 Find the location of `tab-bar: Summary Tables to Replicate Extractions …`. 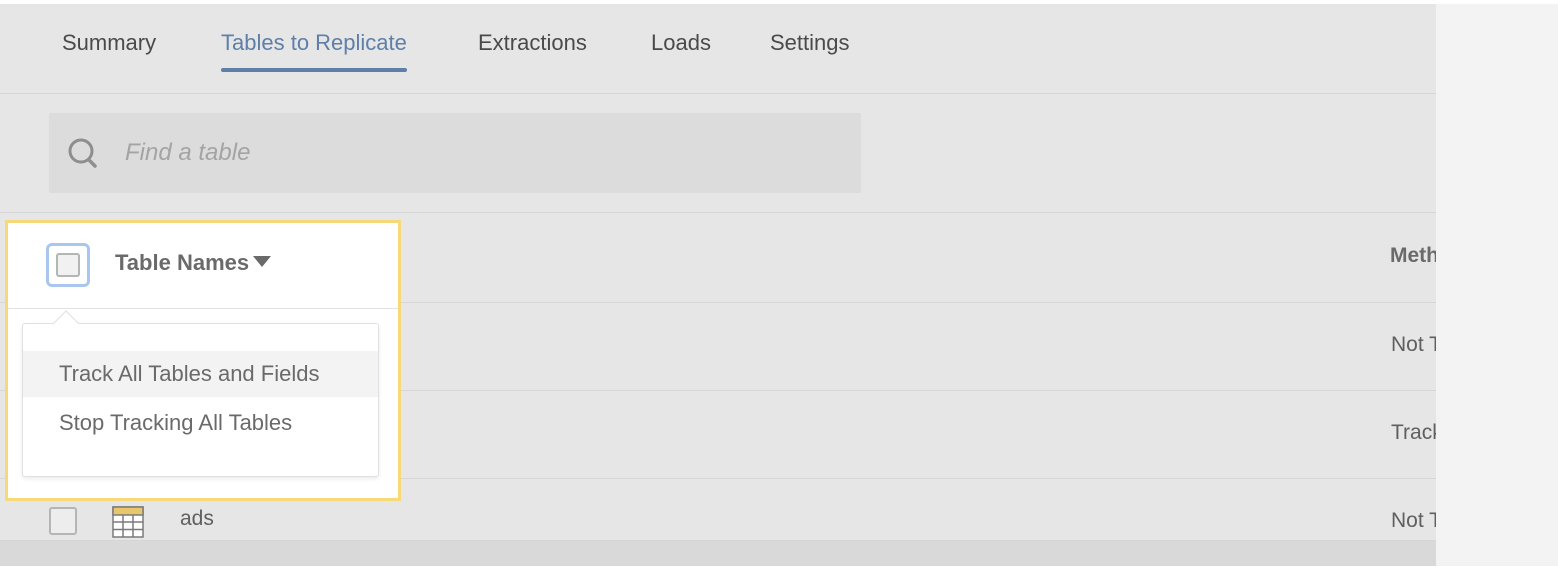

tab-bar: Summary Tables to Replicate Extractions … is located at coordinates (718, 49).